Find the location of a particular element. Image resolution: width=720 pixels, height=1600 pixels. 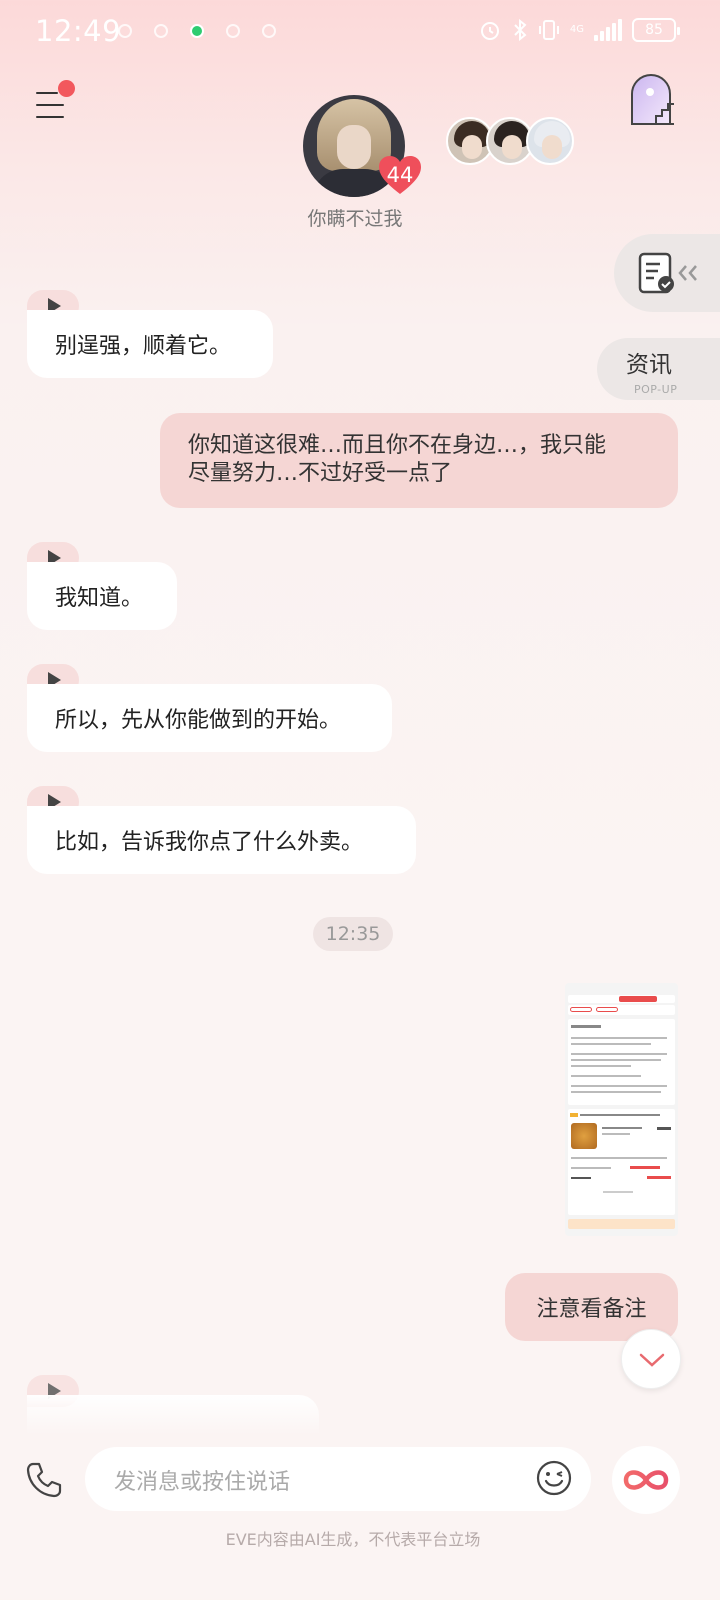

side-tab-tasks is located at coordinates (667, 273).